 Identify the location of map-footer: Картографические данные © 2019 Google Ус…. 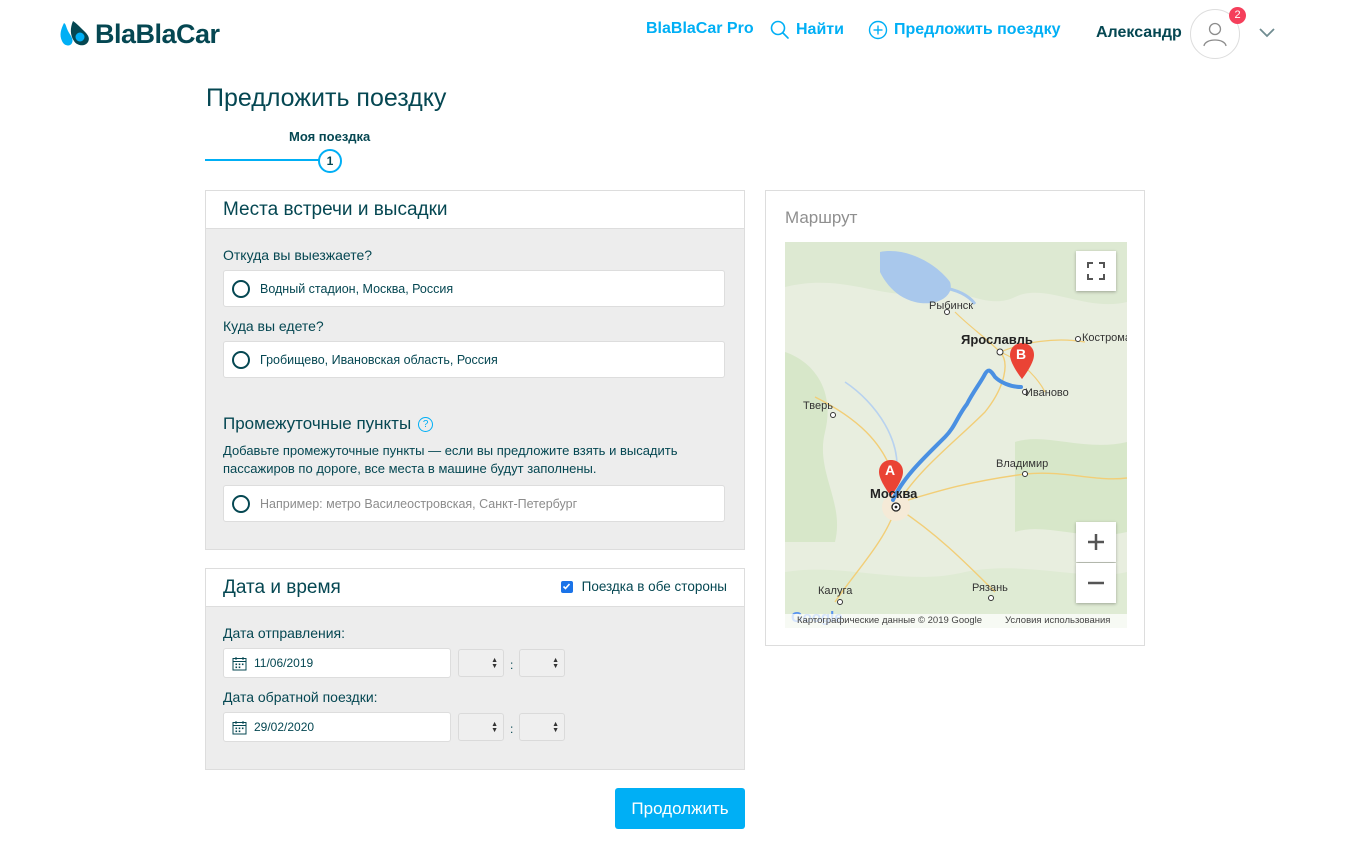
(956, 621).